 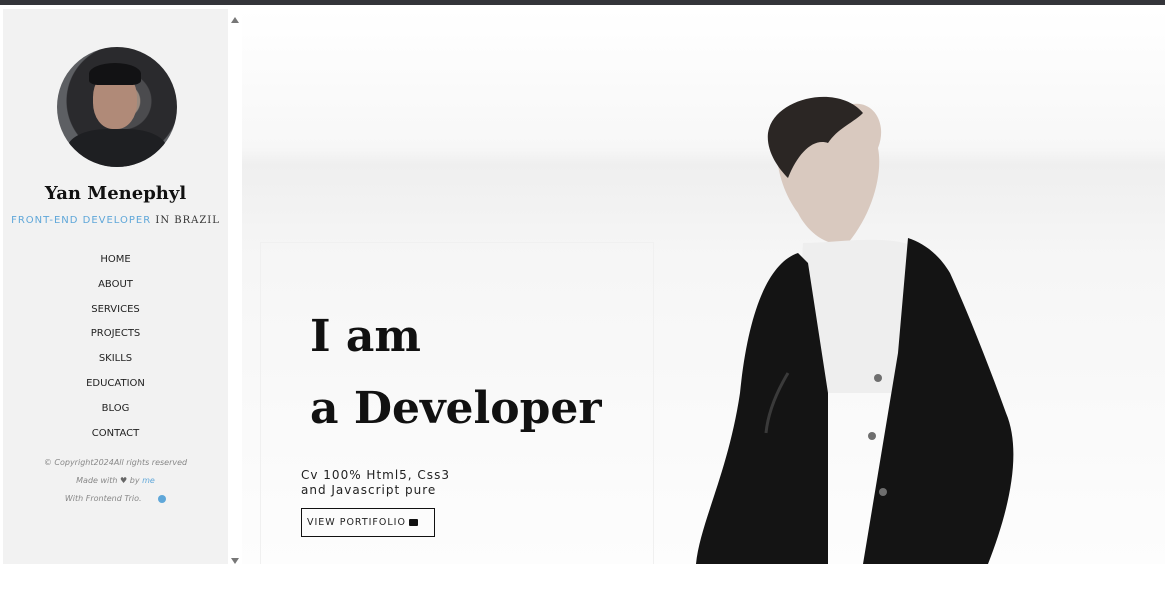 What do you see at coordinates (365, 336) in the screenshot?
I see `hero-title-line1: I am` at bounding box center [365, 336].